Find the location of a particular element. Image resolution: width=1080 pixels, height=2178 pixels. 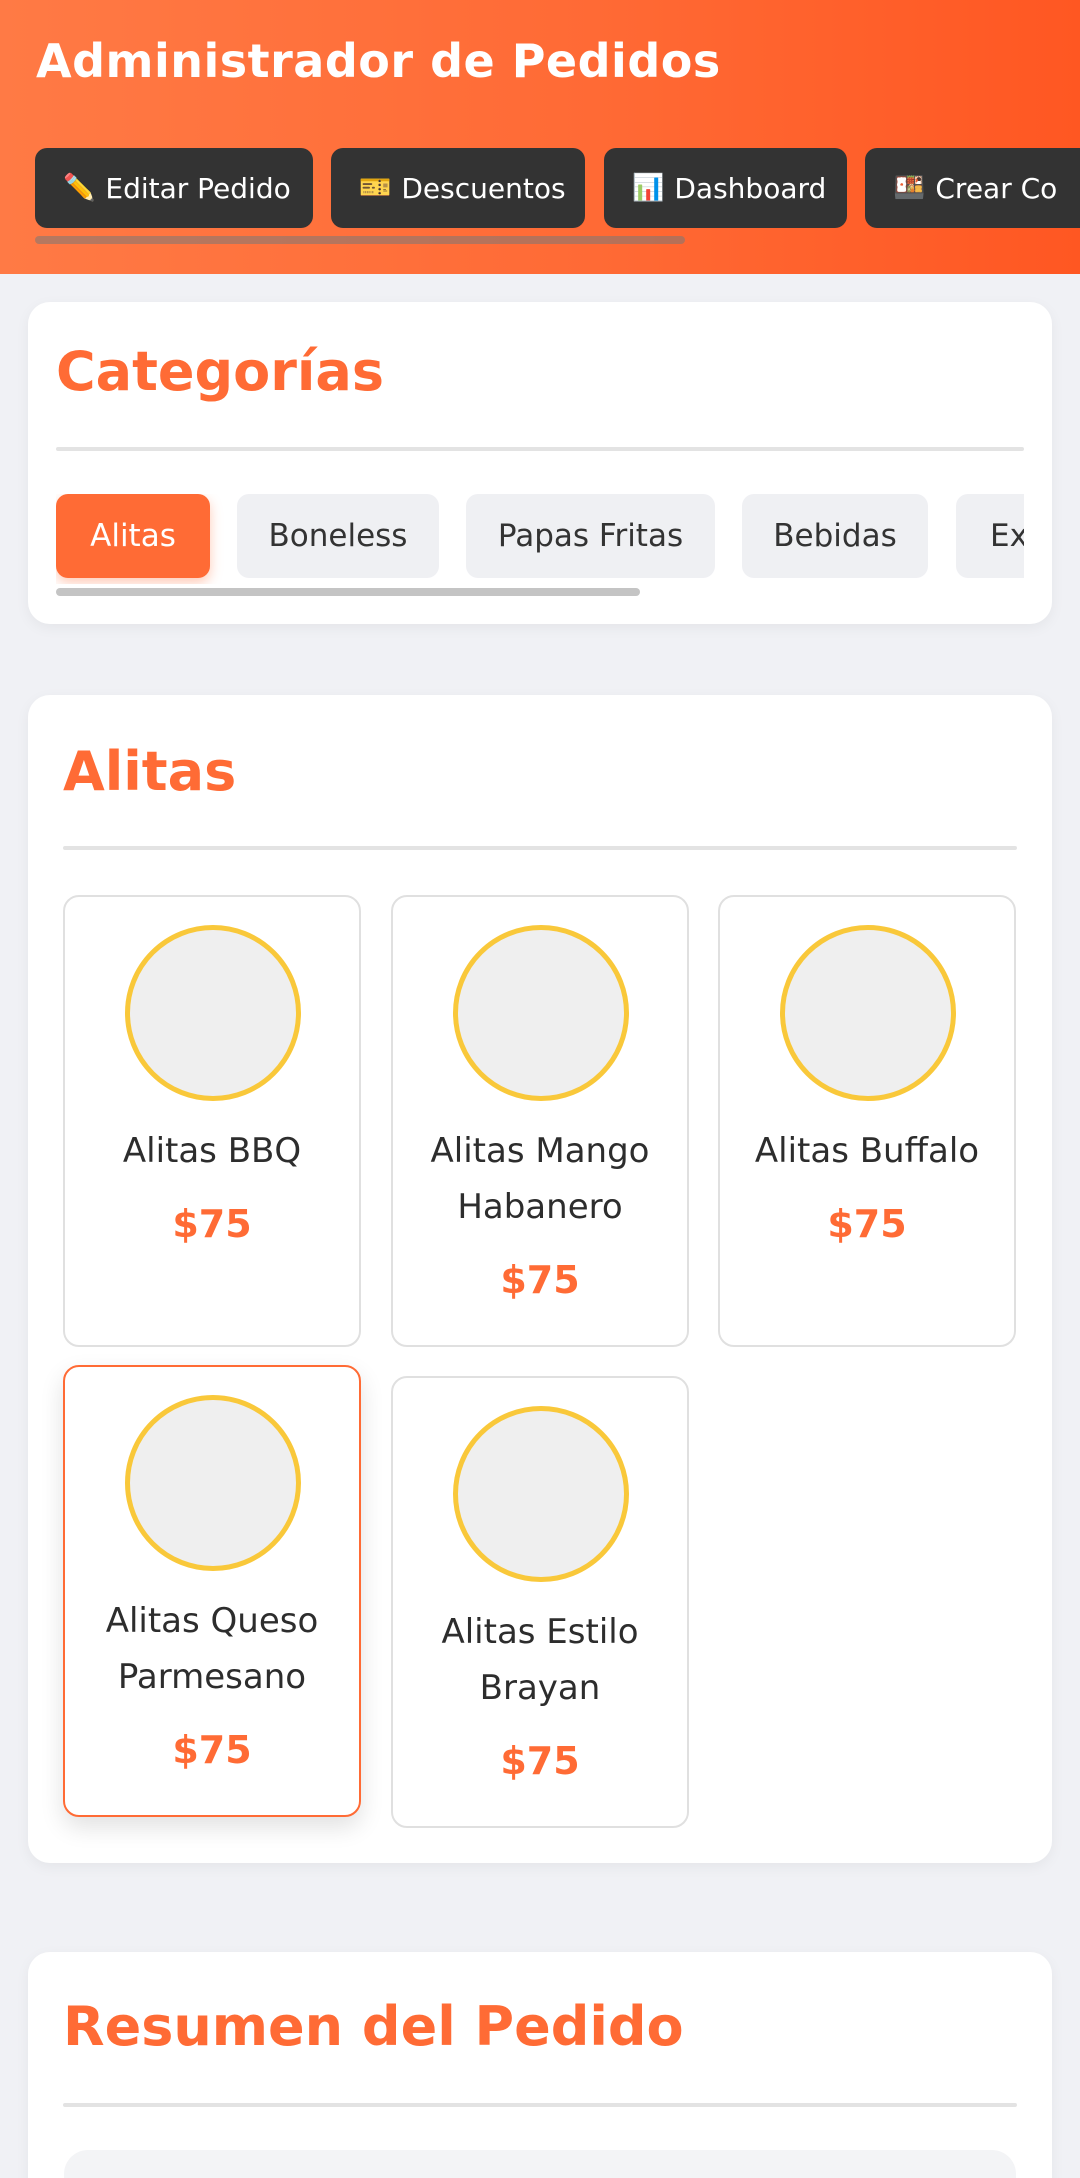

summary-divider is located at coordinates (540, 2105).